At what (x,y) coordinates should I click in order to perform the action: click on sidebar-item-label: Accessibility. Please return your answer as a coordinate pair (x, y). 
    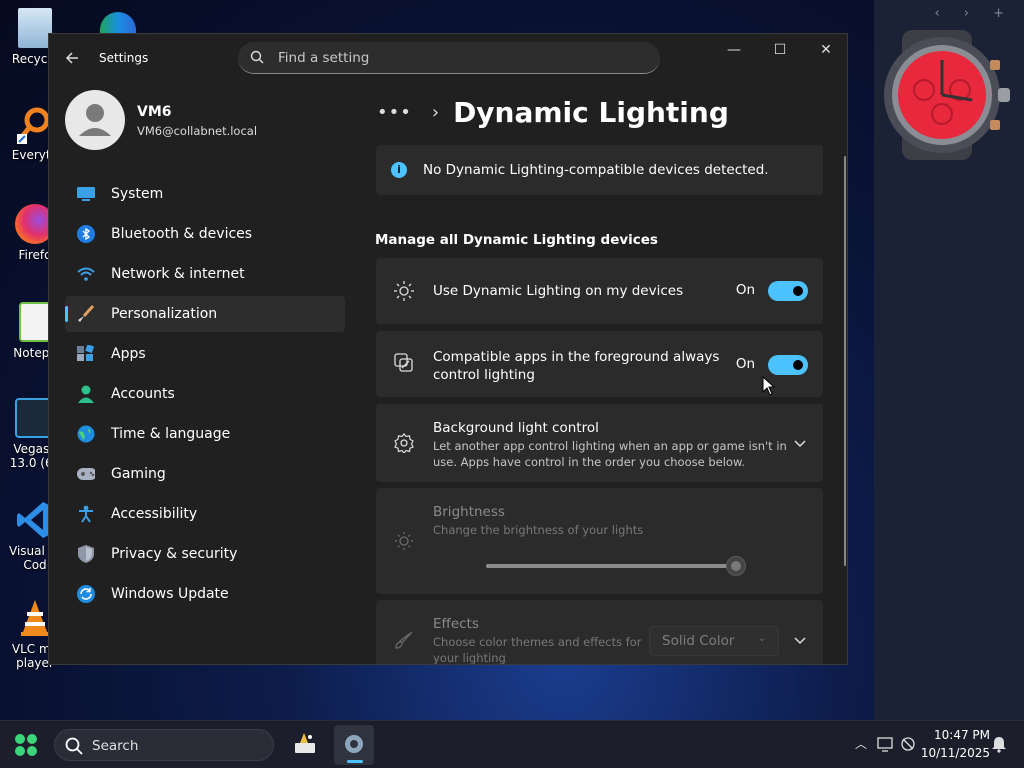
    Looking at the image, I should click on (154, 514).